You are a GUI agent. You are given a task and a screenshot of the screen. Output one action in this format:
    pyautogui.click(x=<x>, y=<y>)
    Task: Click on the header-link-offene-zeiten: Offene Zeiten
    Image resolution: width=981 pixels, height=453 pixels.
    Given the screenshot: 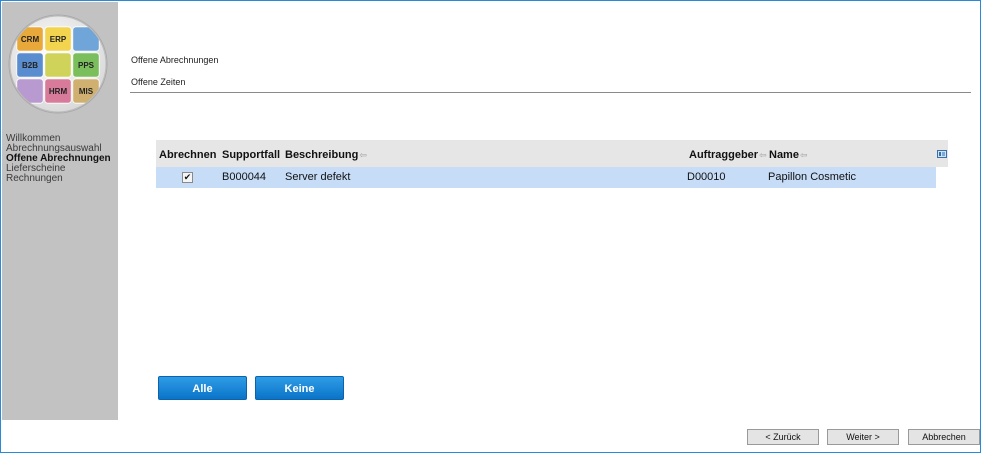 What is the action you would take?
    pyautogui.click(x=158, y=82)
    